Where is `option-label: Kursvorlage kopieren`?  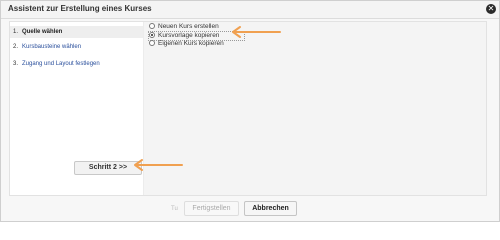 option-label: Kursvorlage kopieren is located at coordinates (189, 35).